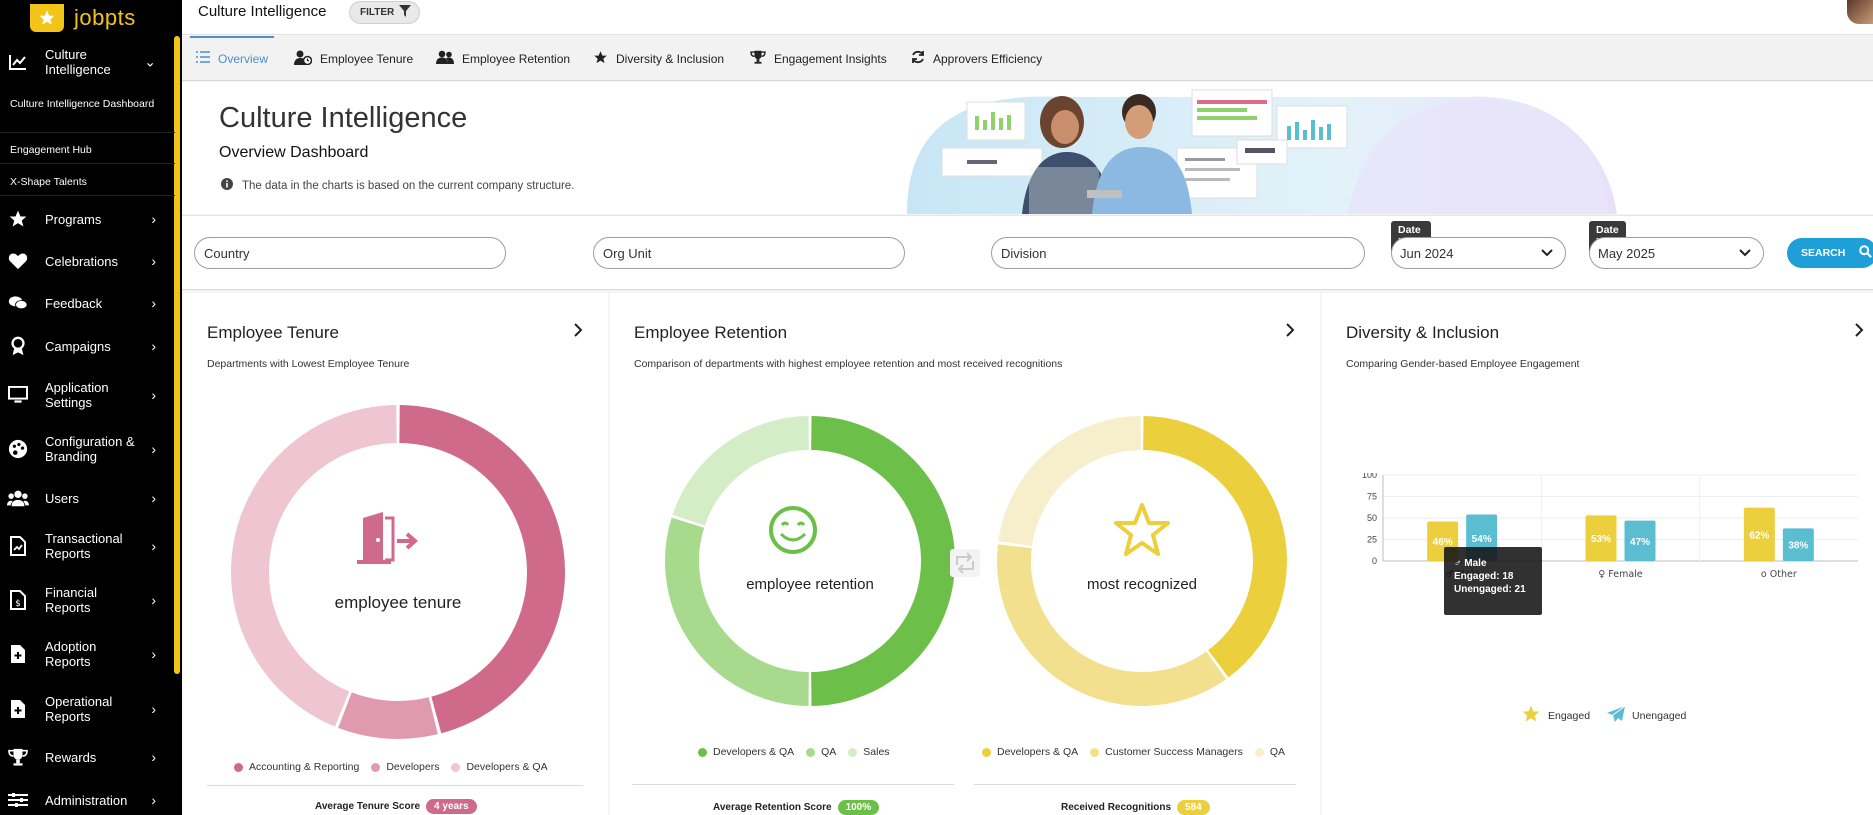 This screenshot has height=815, width=1873. What do you see at coordinates (18, 62) in the screenshot?
I see `chart-line-icon` at bounding box center [18, 62].